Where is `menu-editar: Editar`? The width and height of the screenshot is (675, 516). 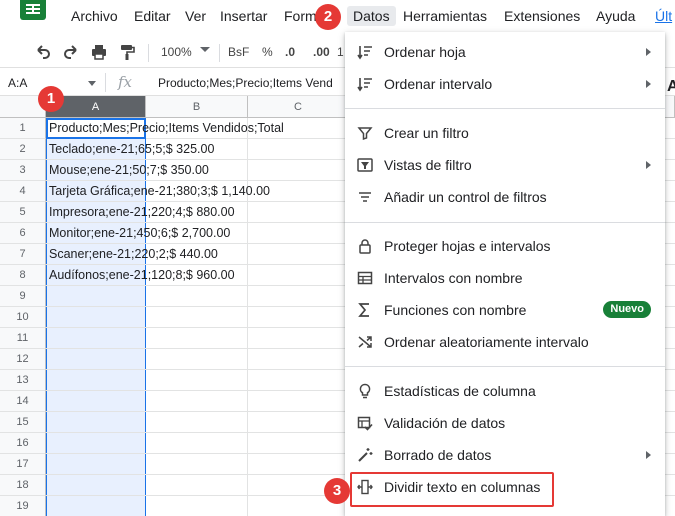 menu-editar: Editar is located at coordinates (152, 16).